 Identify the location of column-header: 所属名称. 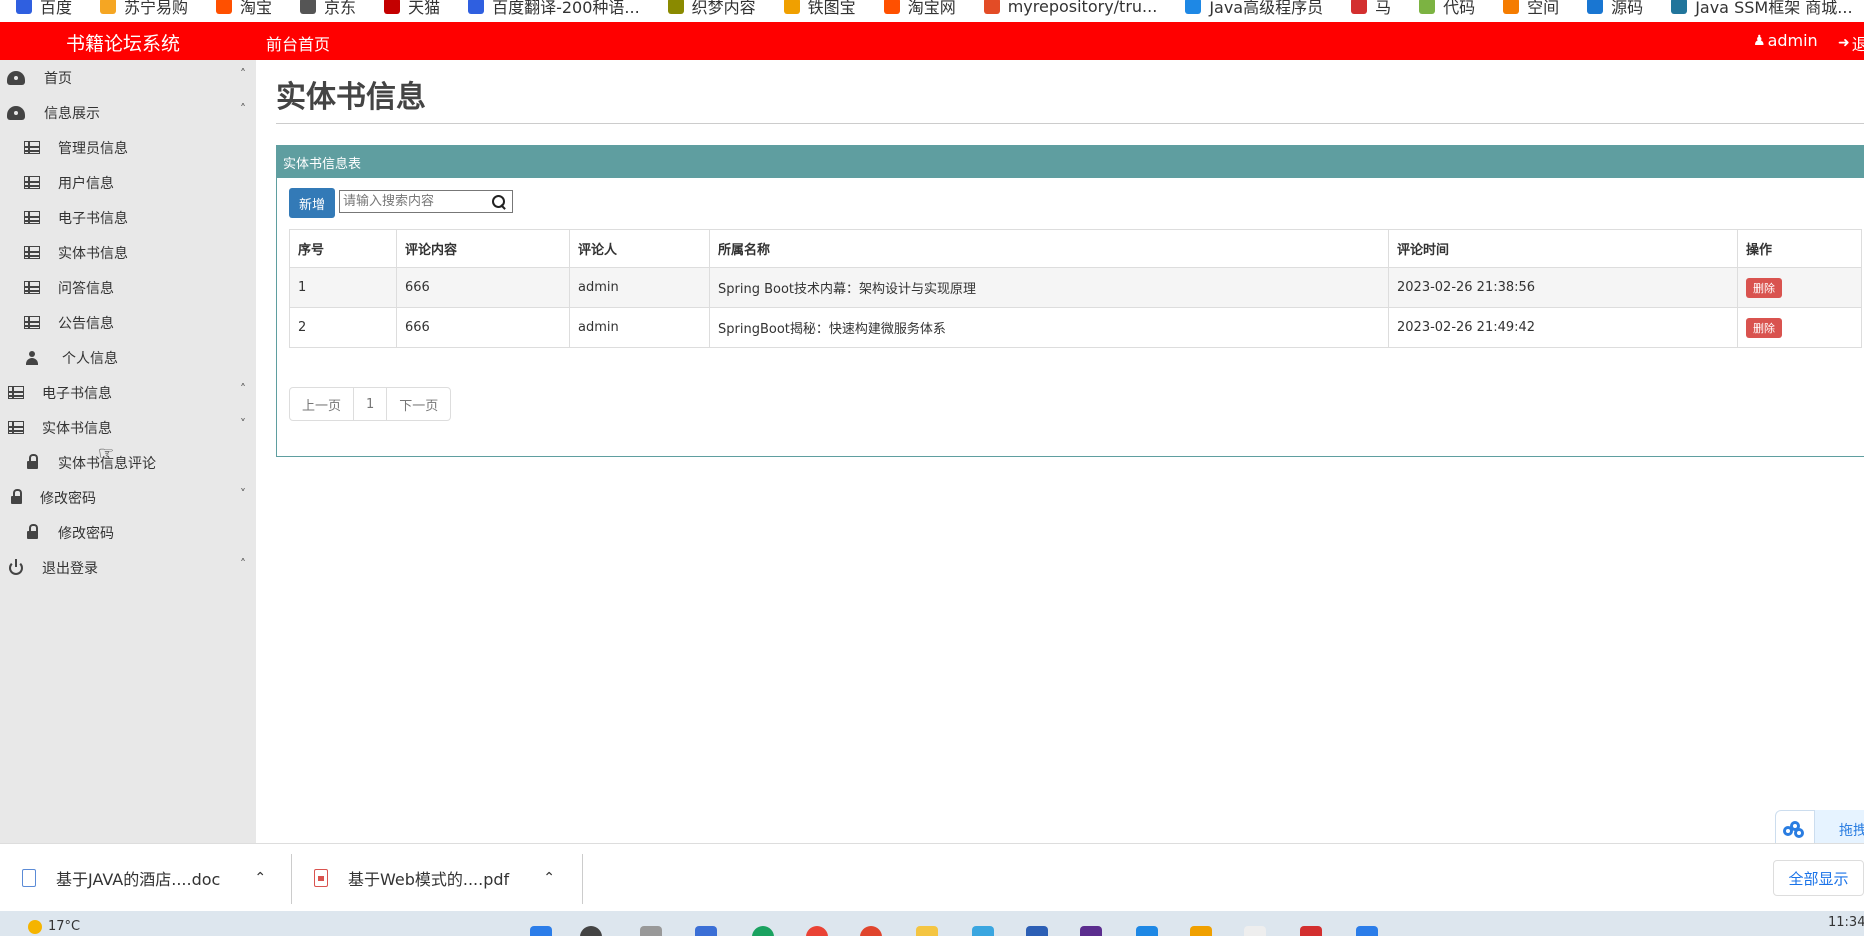
(1049, 248).